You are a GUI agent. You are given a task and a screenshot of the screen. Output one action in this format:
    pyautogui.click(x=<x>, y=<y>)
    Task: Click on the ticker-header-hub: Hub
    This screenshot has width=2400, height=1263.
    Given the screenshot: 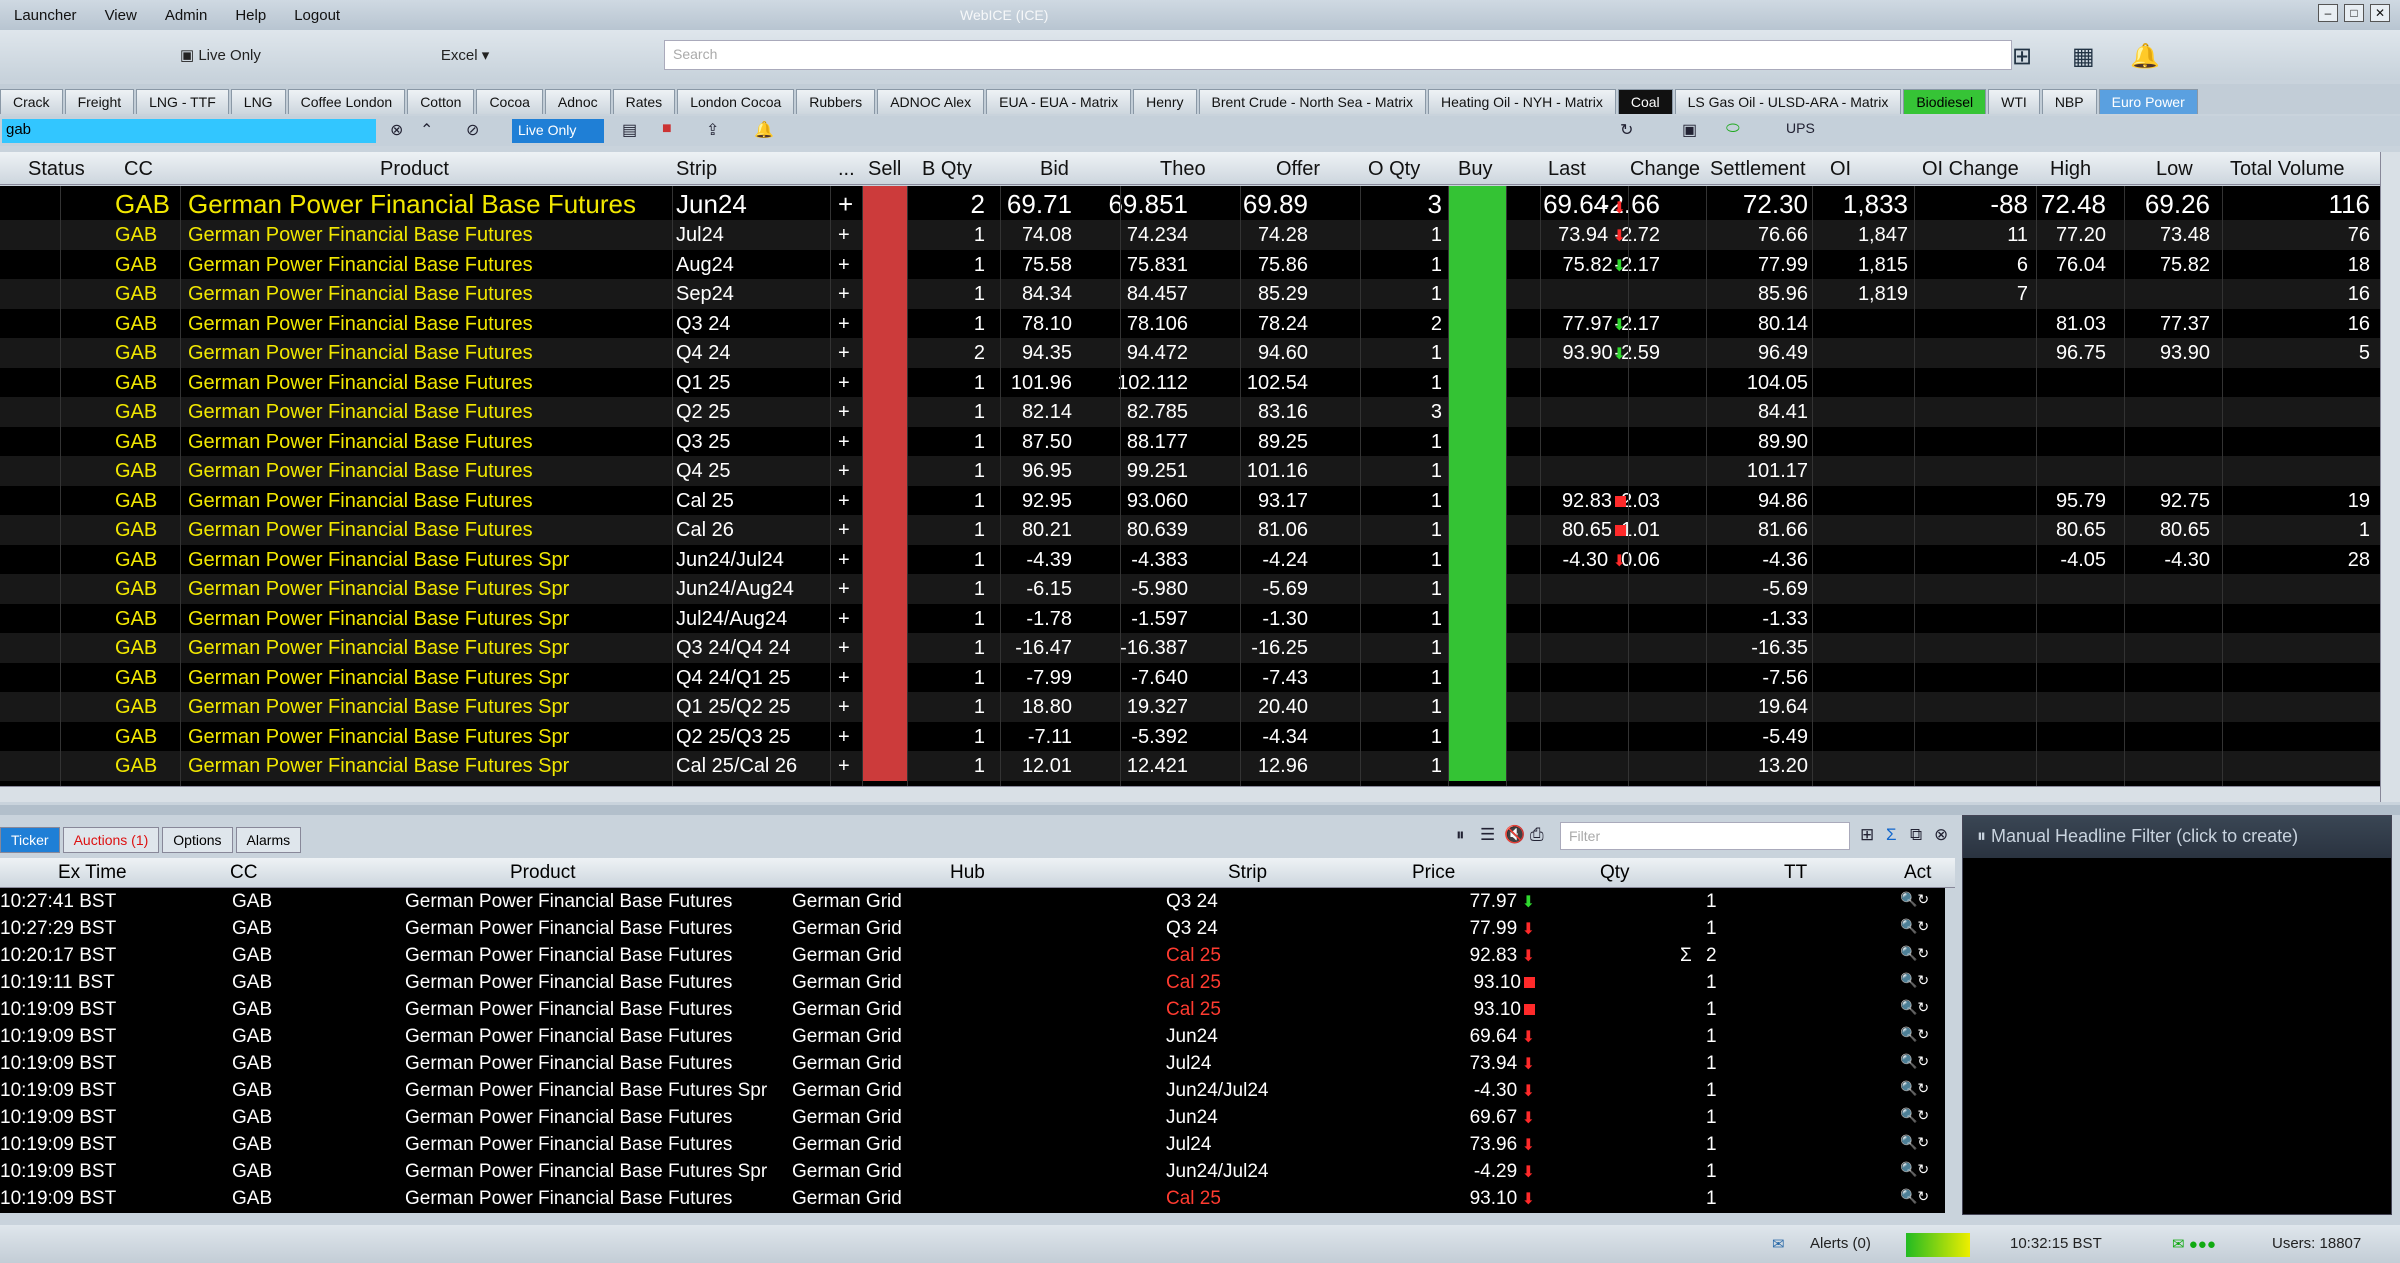 What is the action you would take?
    pyautogui.click(x=967, y=873)
    